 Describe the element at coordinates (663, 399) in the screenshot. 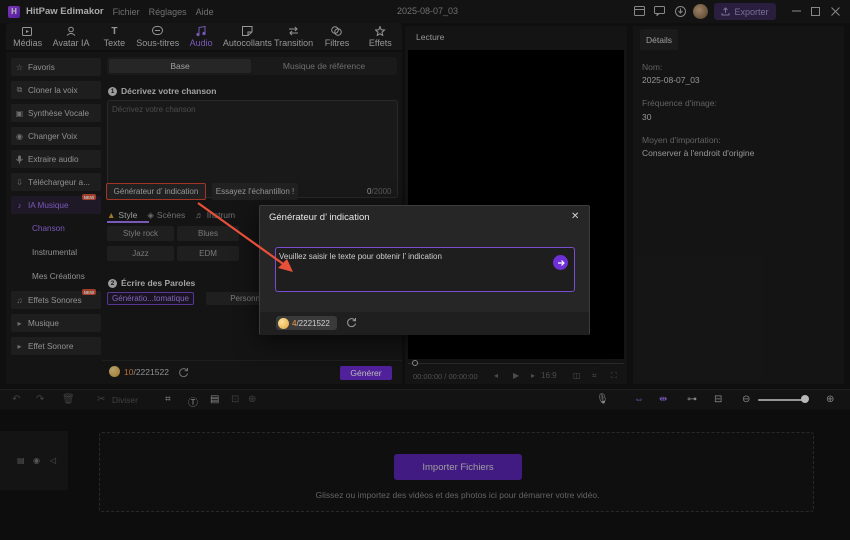

I see `magnet-icon: ⇹` at that location.